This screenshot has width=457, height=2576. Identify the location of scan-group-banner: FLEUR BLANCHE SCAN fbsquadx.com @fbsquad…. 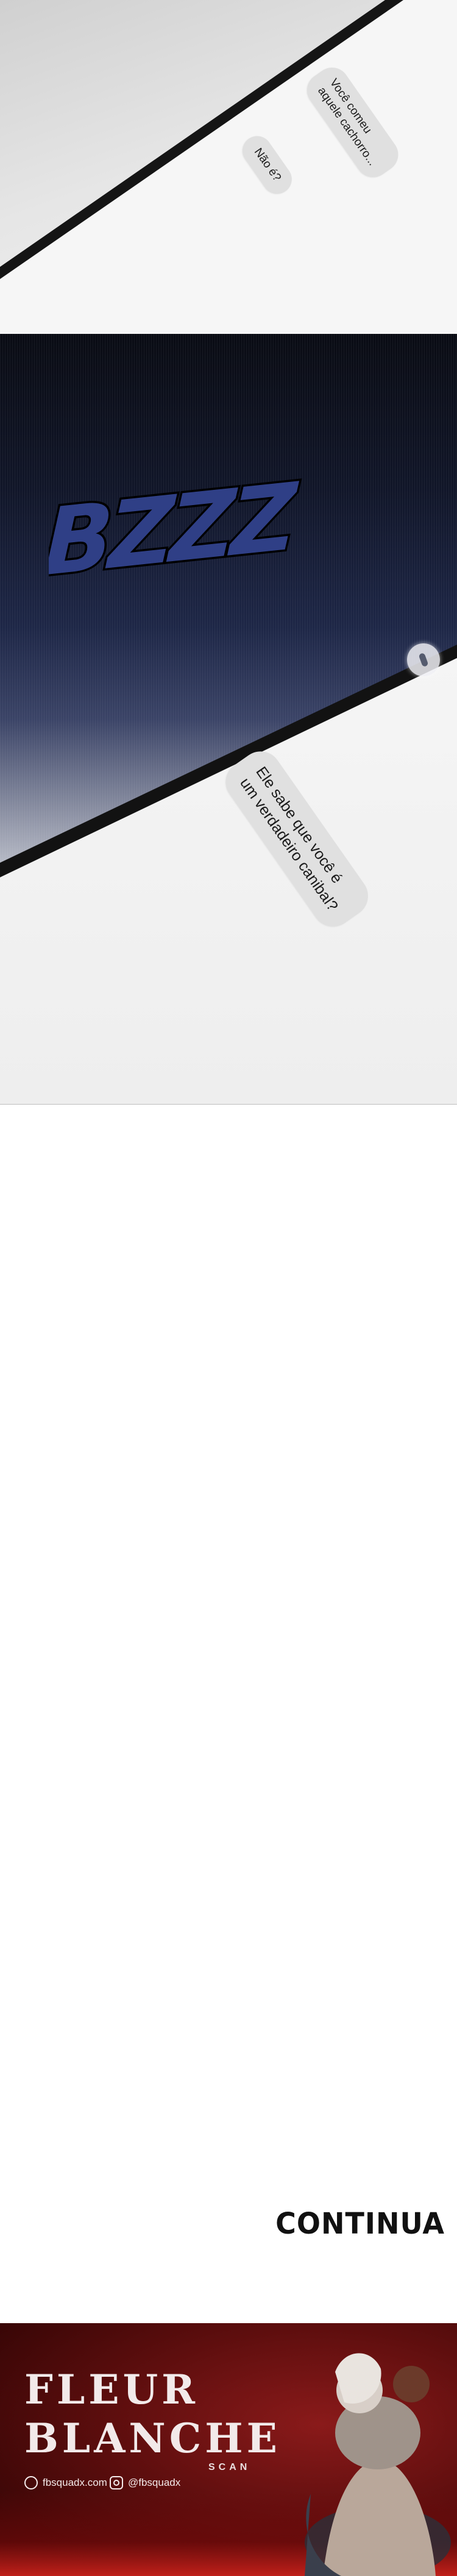
(228, 2449).